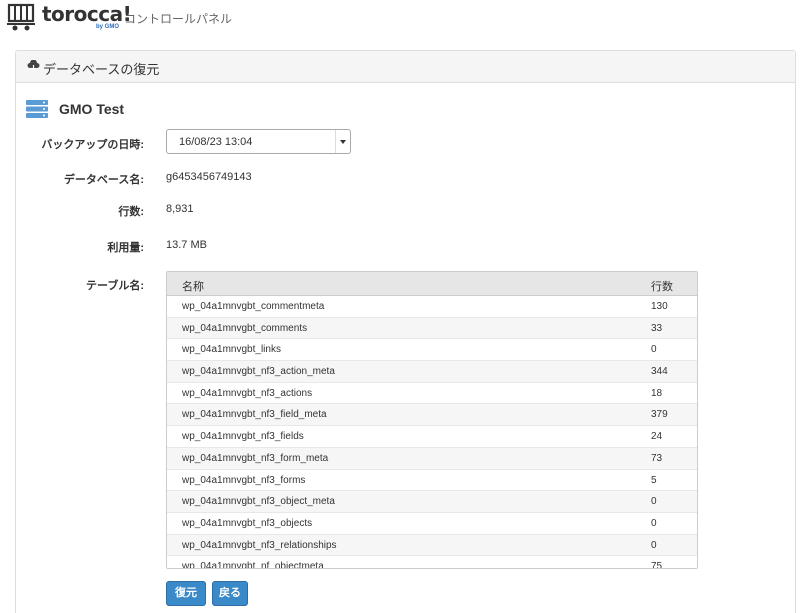  Describe the element at coordinates (432, 372) in the screenshot. I see `table-row: wp_04a1mnvgbt_nf3_action_meta 344` at that location.